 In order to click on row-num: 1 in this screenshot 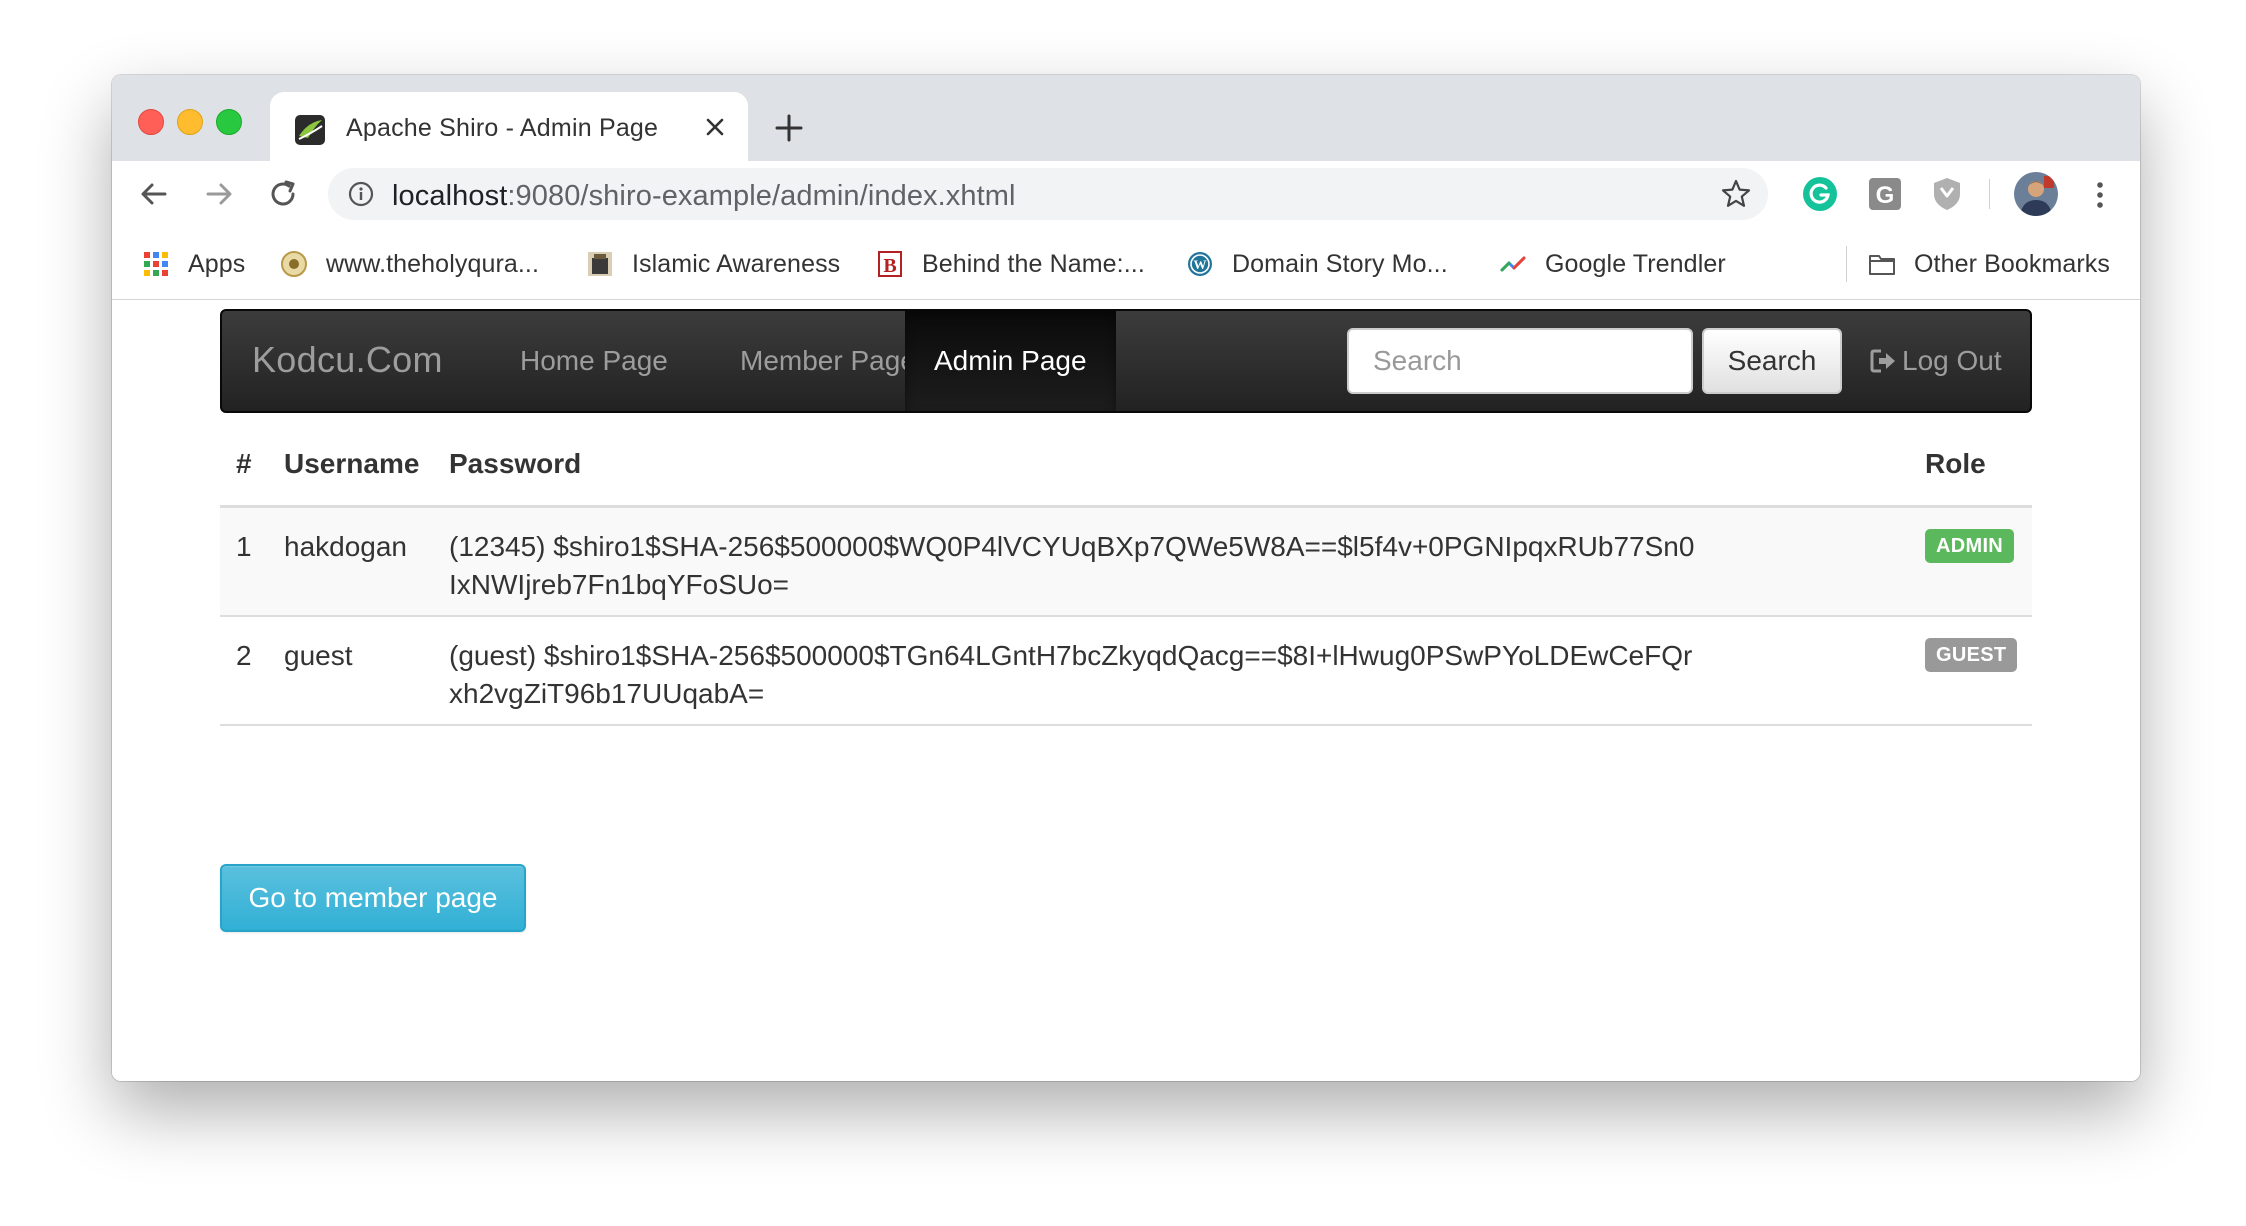, I will do `click(244, 546)`.